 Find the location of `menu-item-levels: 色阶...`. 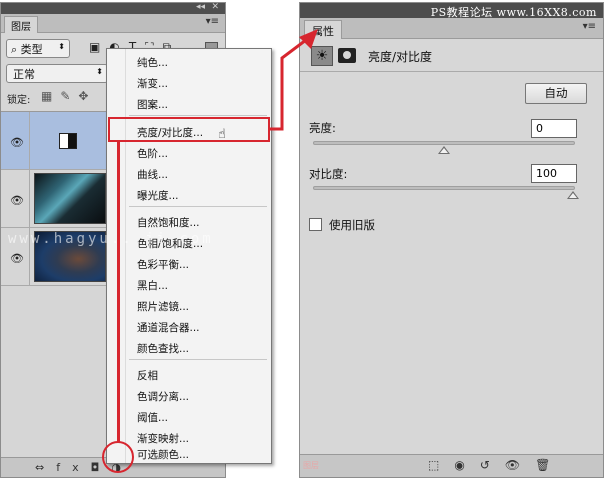

menu-item-levels: 色阶... is located at coordinates (152, 153).